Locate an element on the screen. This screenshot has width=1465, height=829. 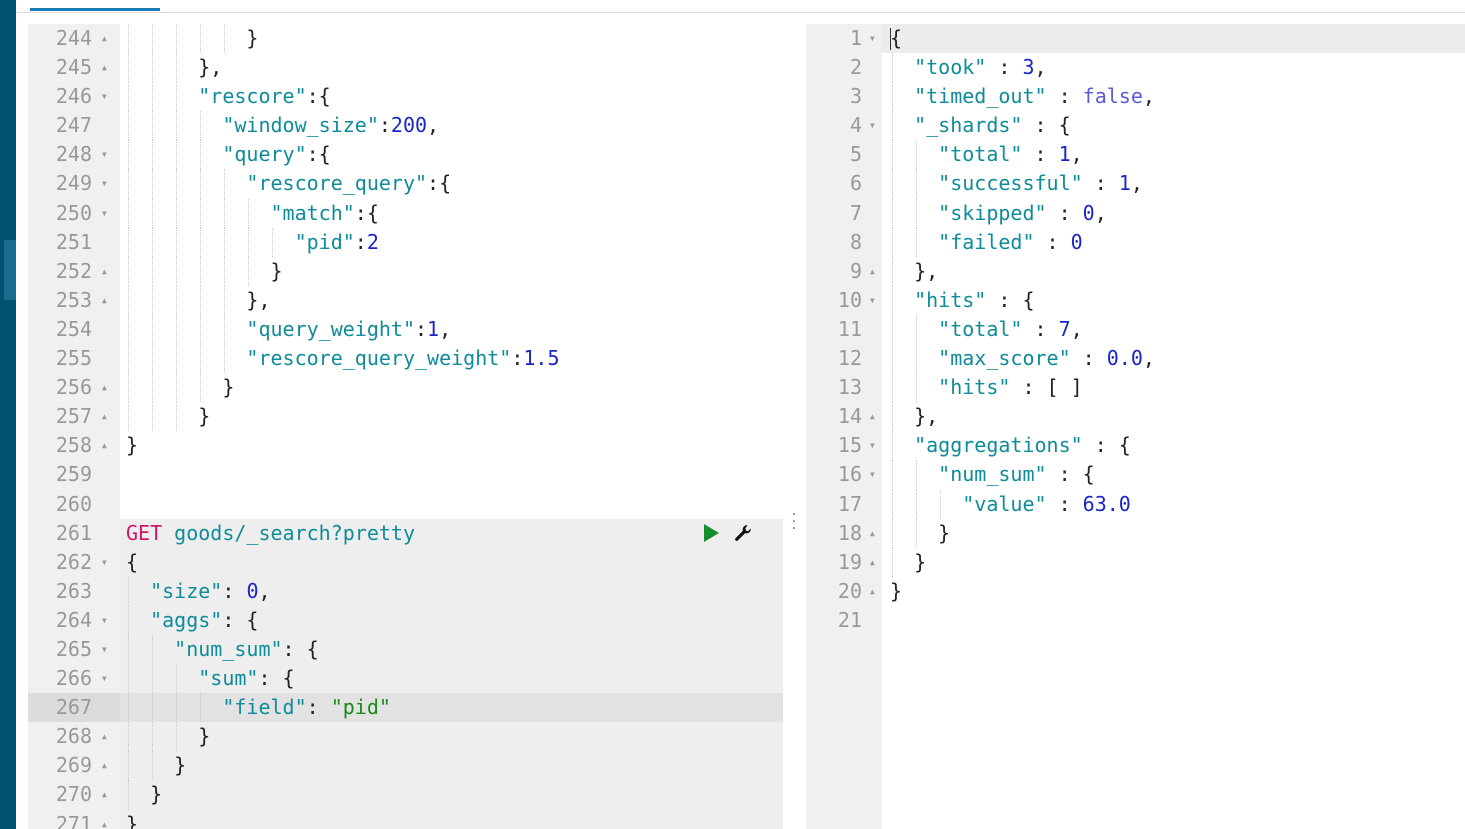
request-line: 251 "pid":2 is located at coordinates (405, 242).